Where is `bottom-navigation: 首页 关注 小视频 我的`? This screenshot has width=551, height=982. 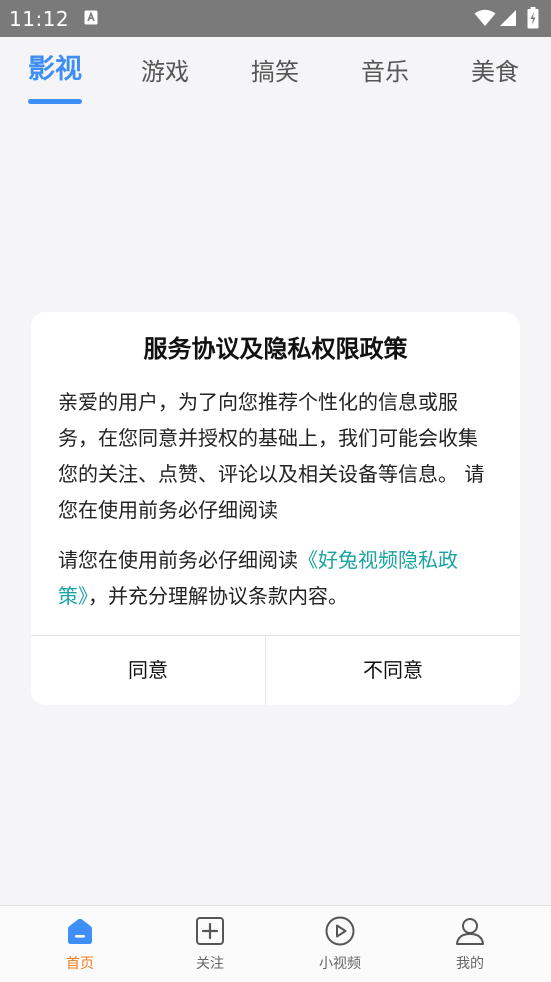
bottom-navigation: 首页 关注 小视频 我的 is located at coordinates (275, 943).